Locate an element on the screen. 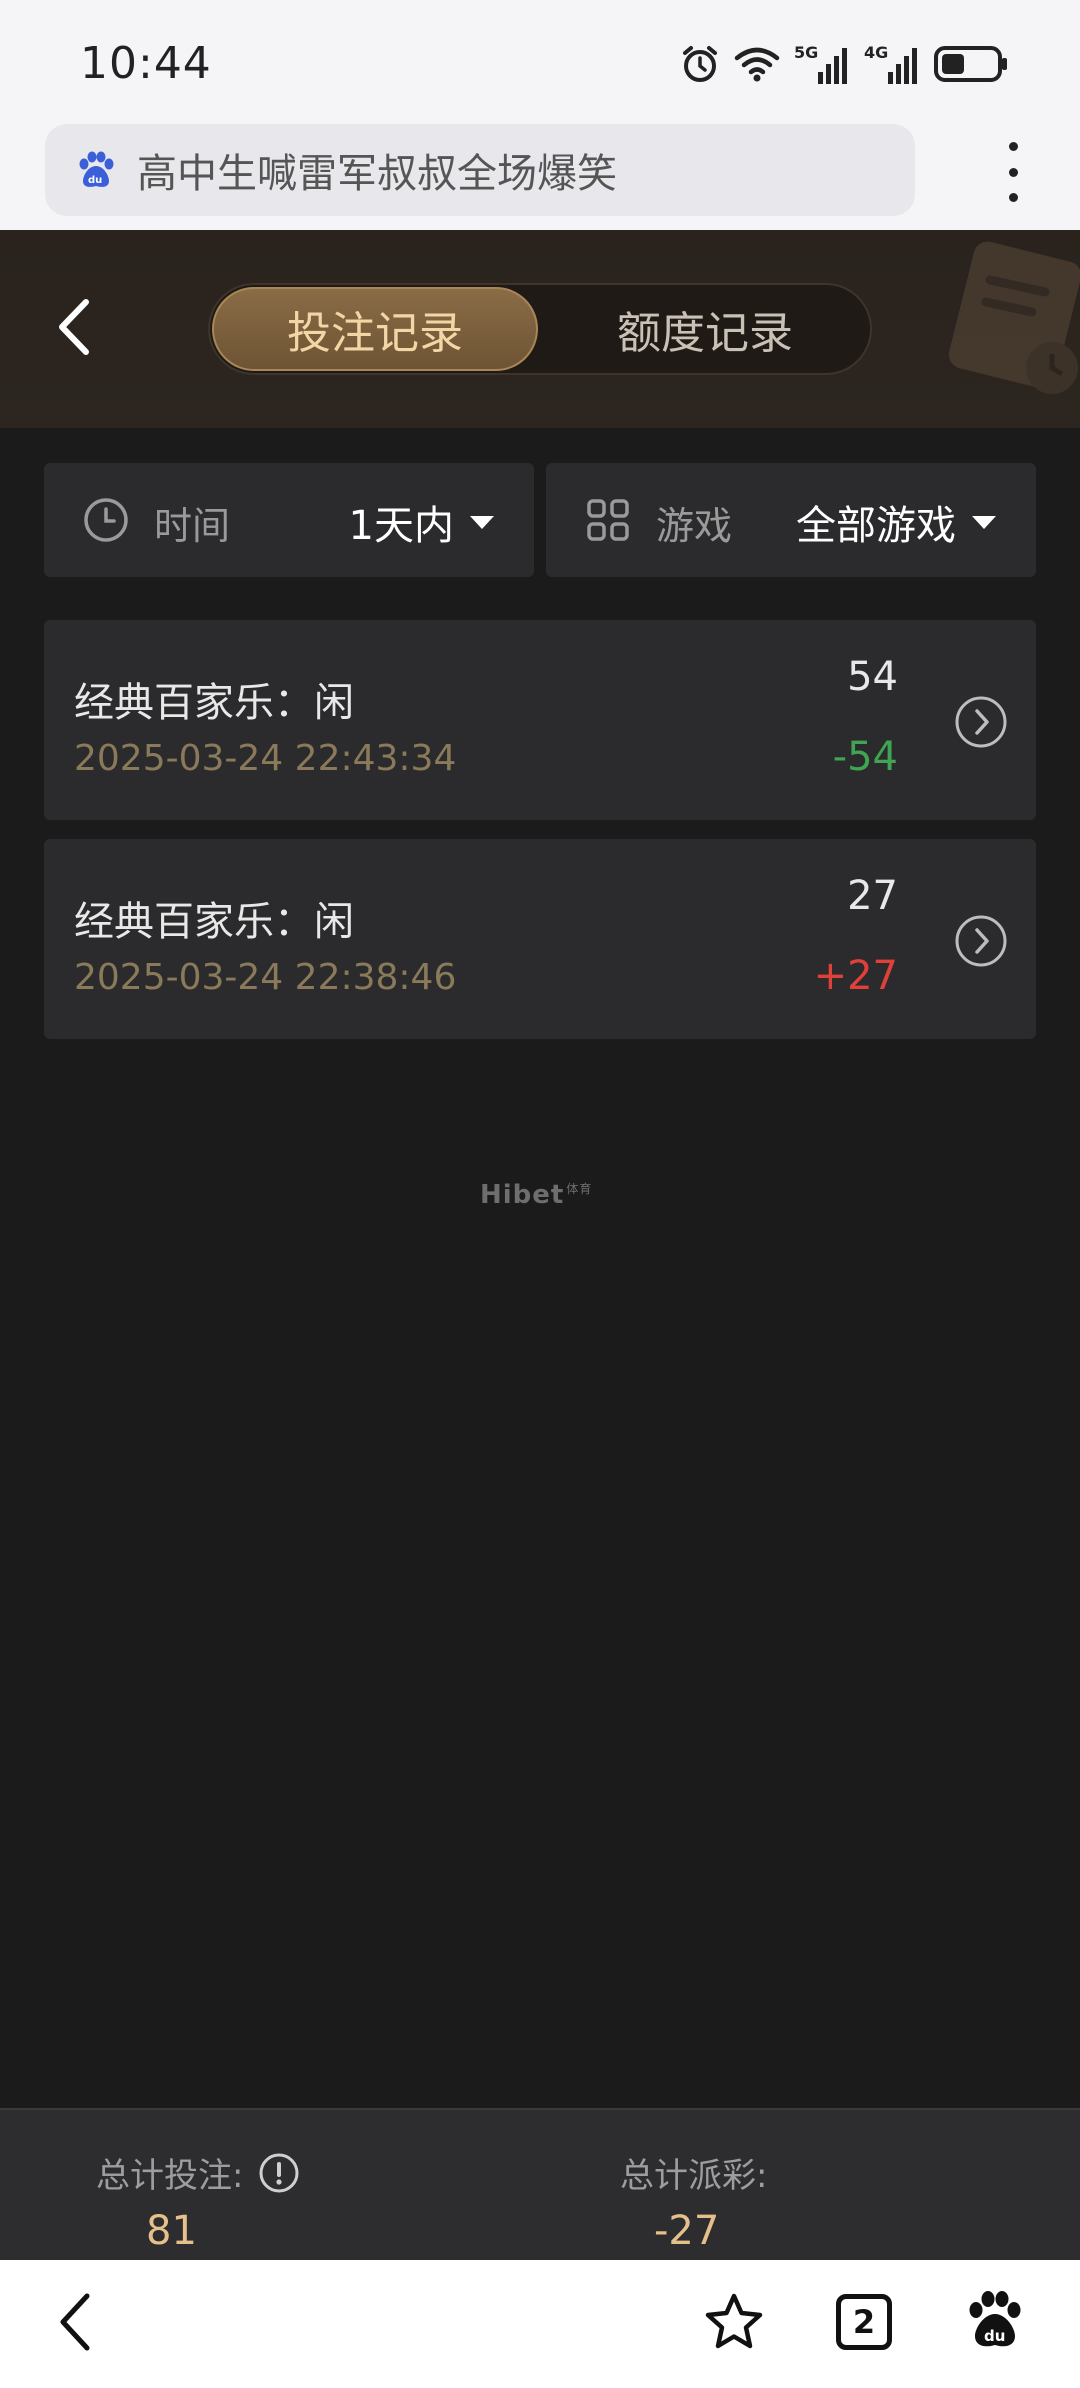 This screenshot has width=1080, height=2388. bet-record-row: 经典百家乐：闲 2025-03-24 22:43:34 54 -54 is located at coordinates (540, 720).